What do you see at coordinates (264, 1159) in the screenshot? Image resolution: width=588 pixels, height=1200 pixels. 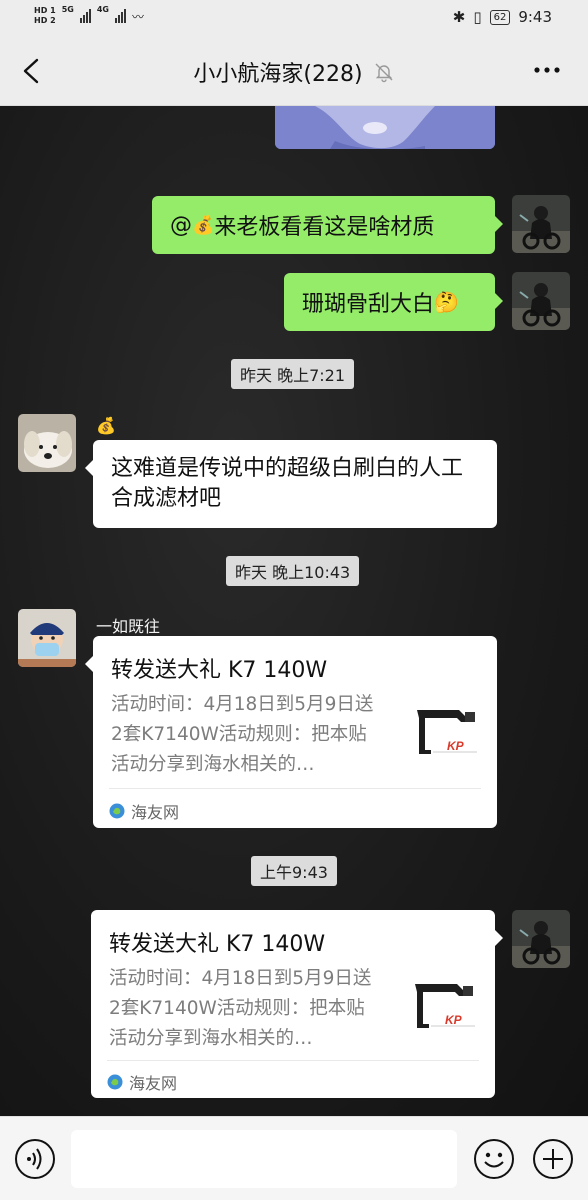 I see `message-input` at bounding box center [264, 1159].